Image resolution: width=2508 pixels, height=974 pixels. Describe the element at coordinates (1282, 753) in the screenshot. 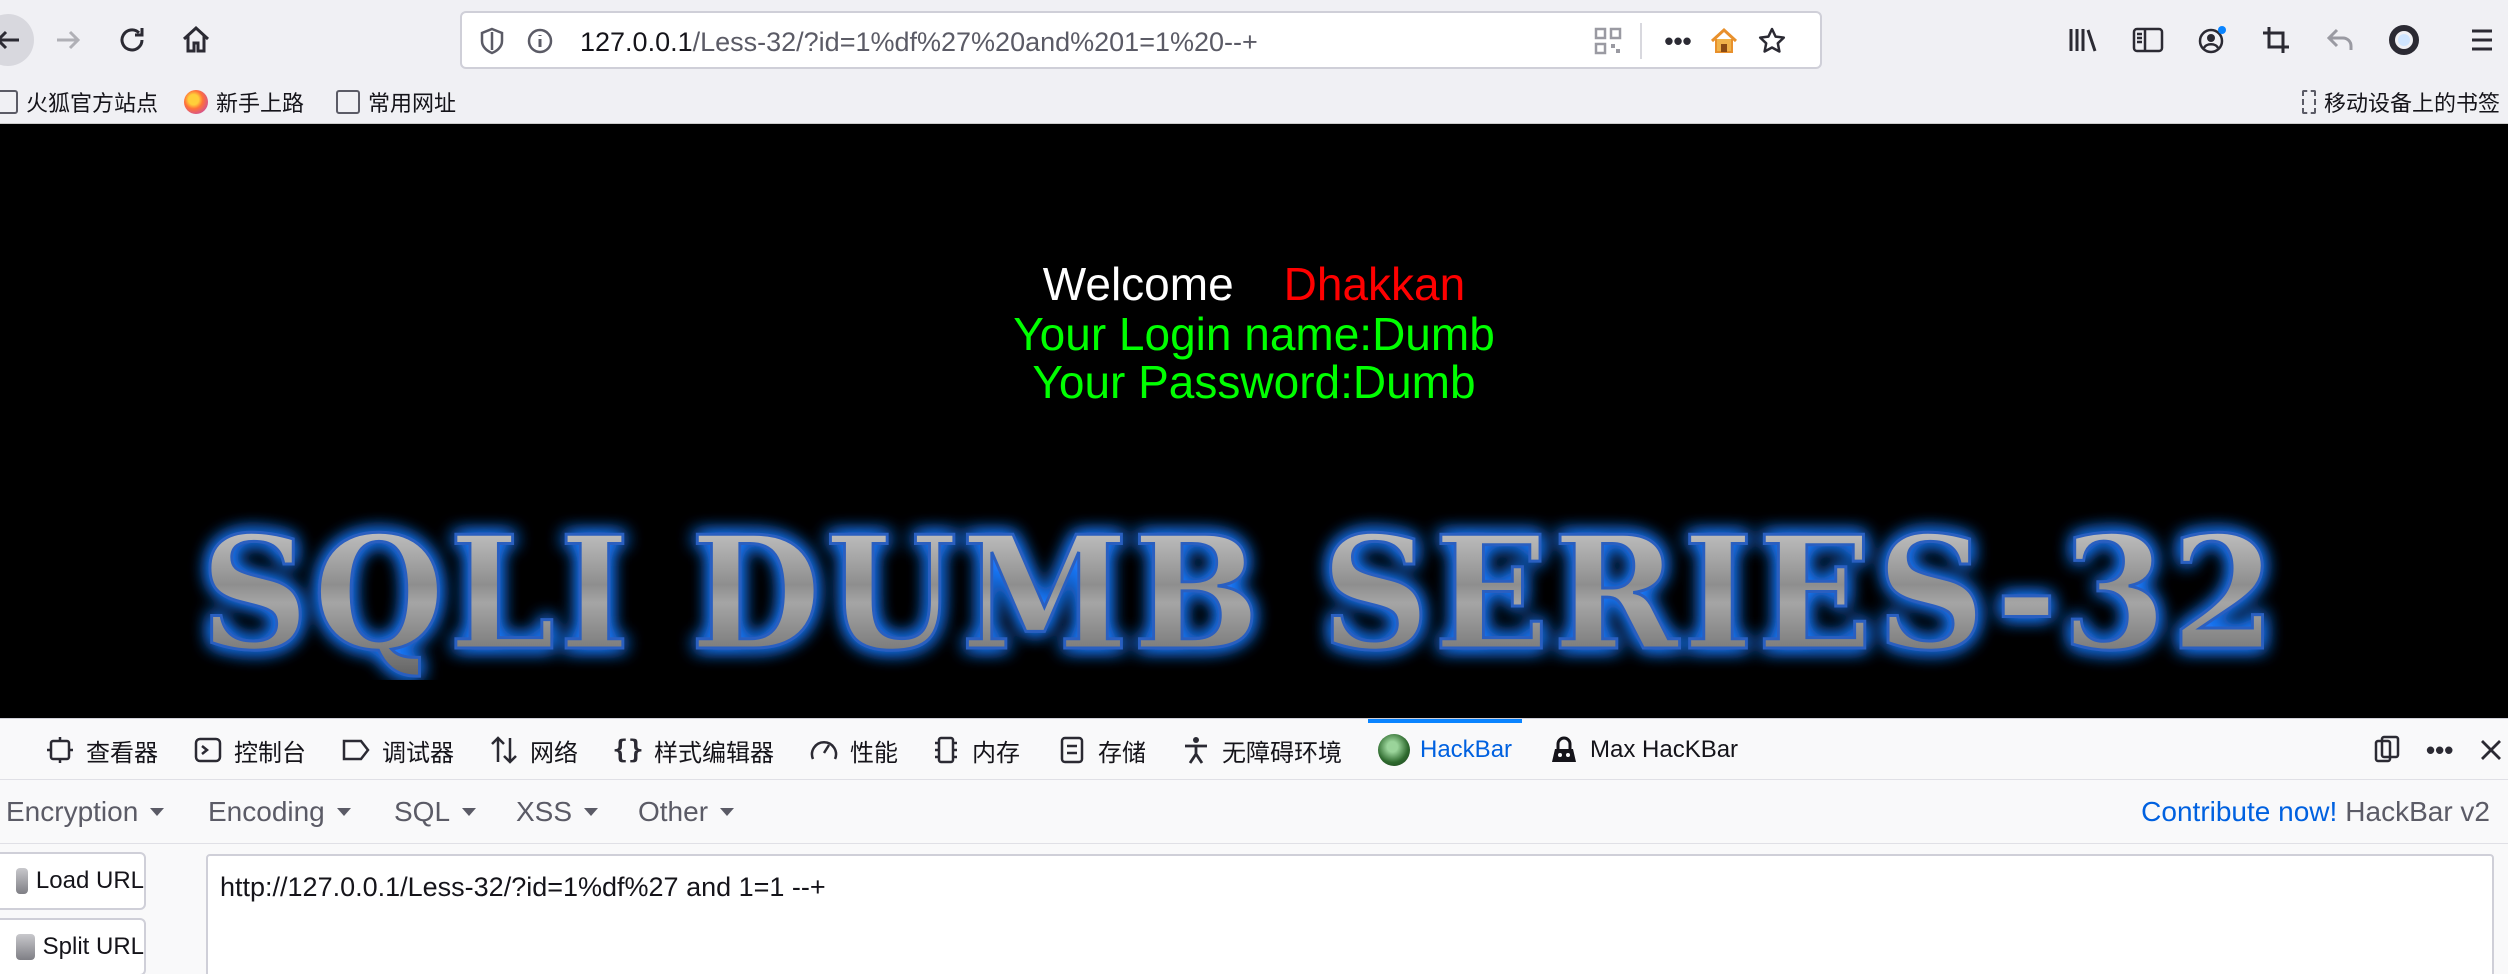

I see `tab-label: 无障碍环境` at that location.